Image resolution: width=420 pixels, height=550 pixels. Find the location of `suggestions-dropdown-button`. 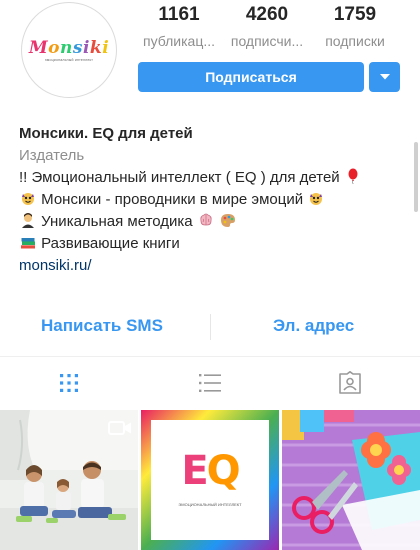

suggestions-dropdown-button is located at coordinates (384, 77).